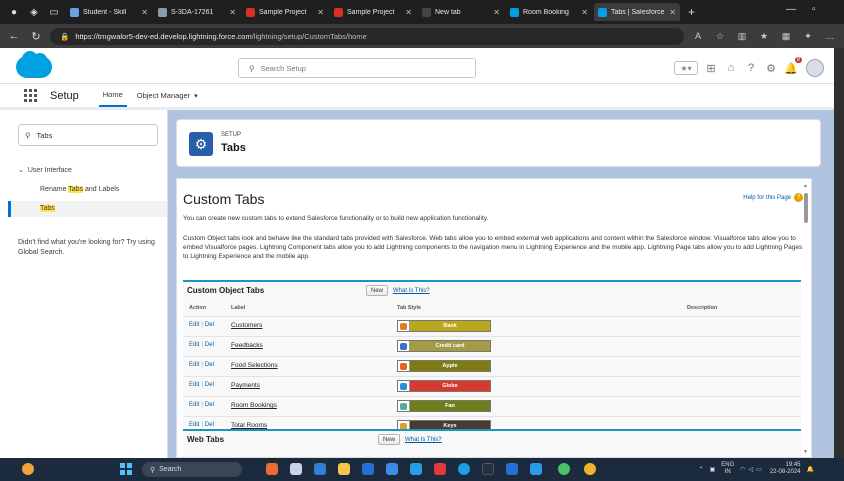  Describe the element at coordinates (691, 12) in the screenshot. I see `new-tab-button: +` at that location.